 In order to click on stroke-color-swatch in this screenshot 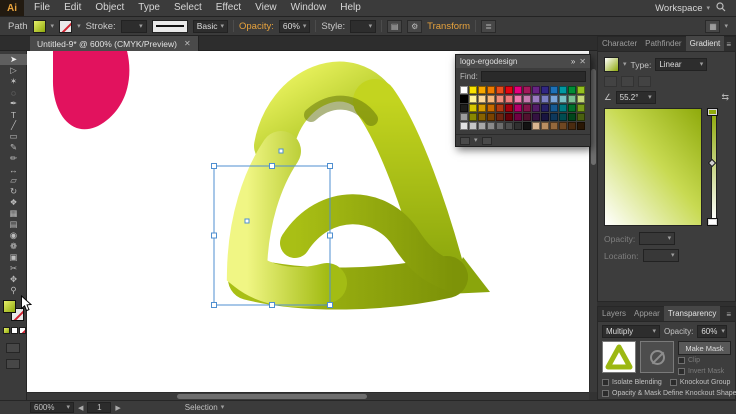, I will do `click(66, 26)`.